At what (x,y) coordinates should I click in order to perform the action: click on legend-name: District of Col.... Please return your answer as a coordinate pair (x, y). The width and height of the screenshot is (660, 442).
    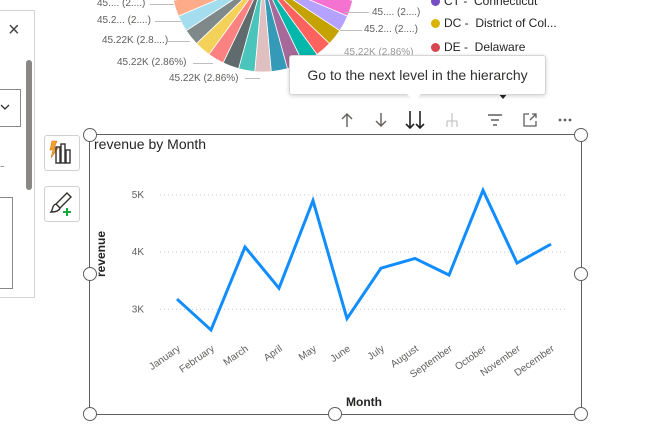
    Looking at the image, I should click on (516, 23).